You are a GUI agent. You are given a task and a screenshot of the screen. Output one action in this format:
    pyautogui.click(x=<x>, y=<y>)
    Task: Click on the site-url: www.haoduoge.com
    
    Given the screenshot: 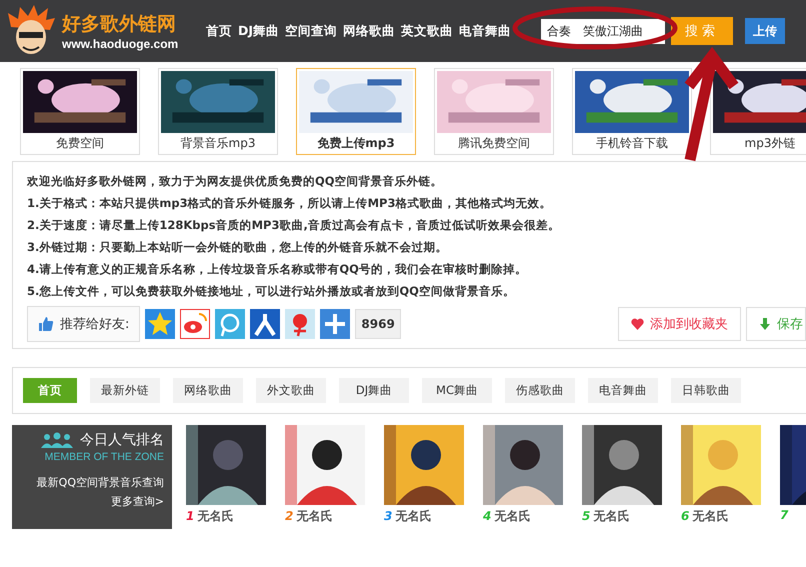 What is the action you would take?
    pyautogui.click(x=121, y=44)
    